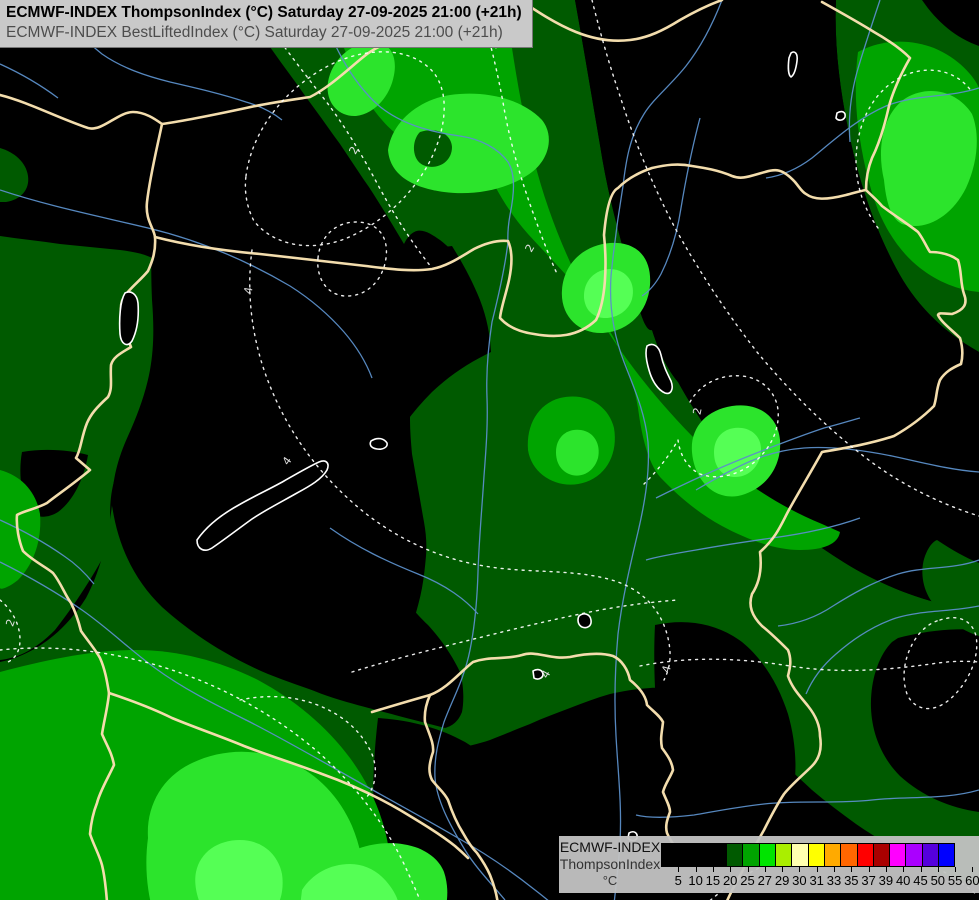  I want to click on legend-labels: ECMWF-INDEX ThompsonIndex °C, so click(610, 862).